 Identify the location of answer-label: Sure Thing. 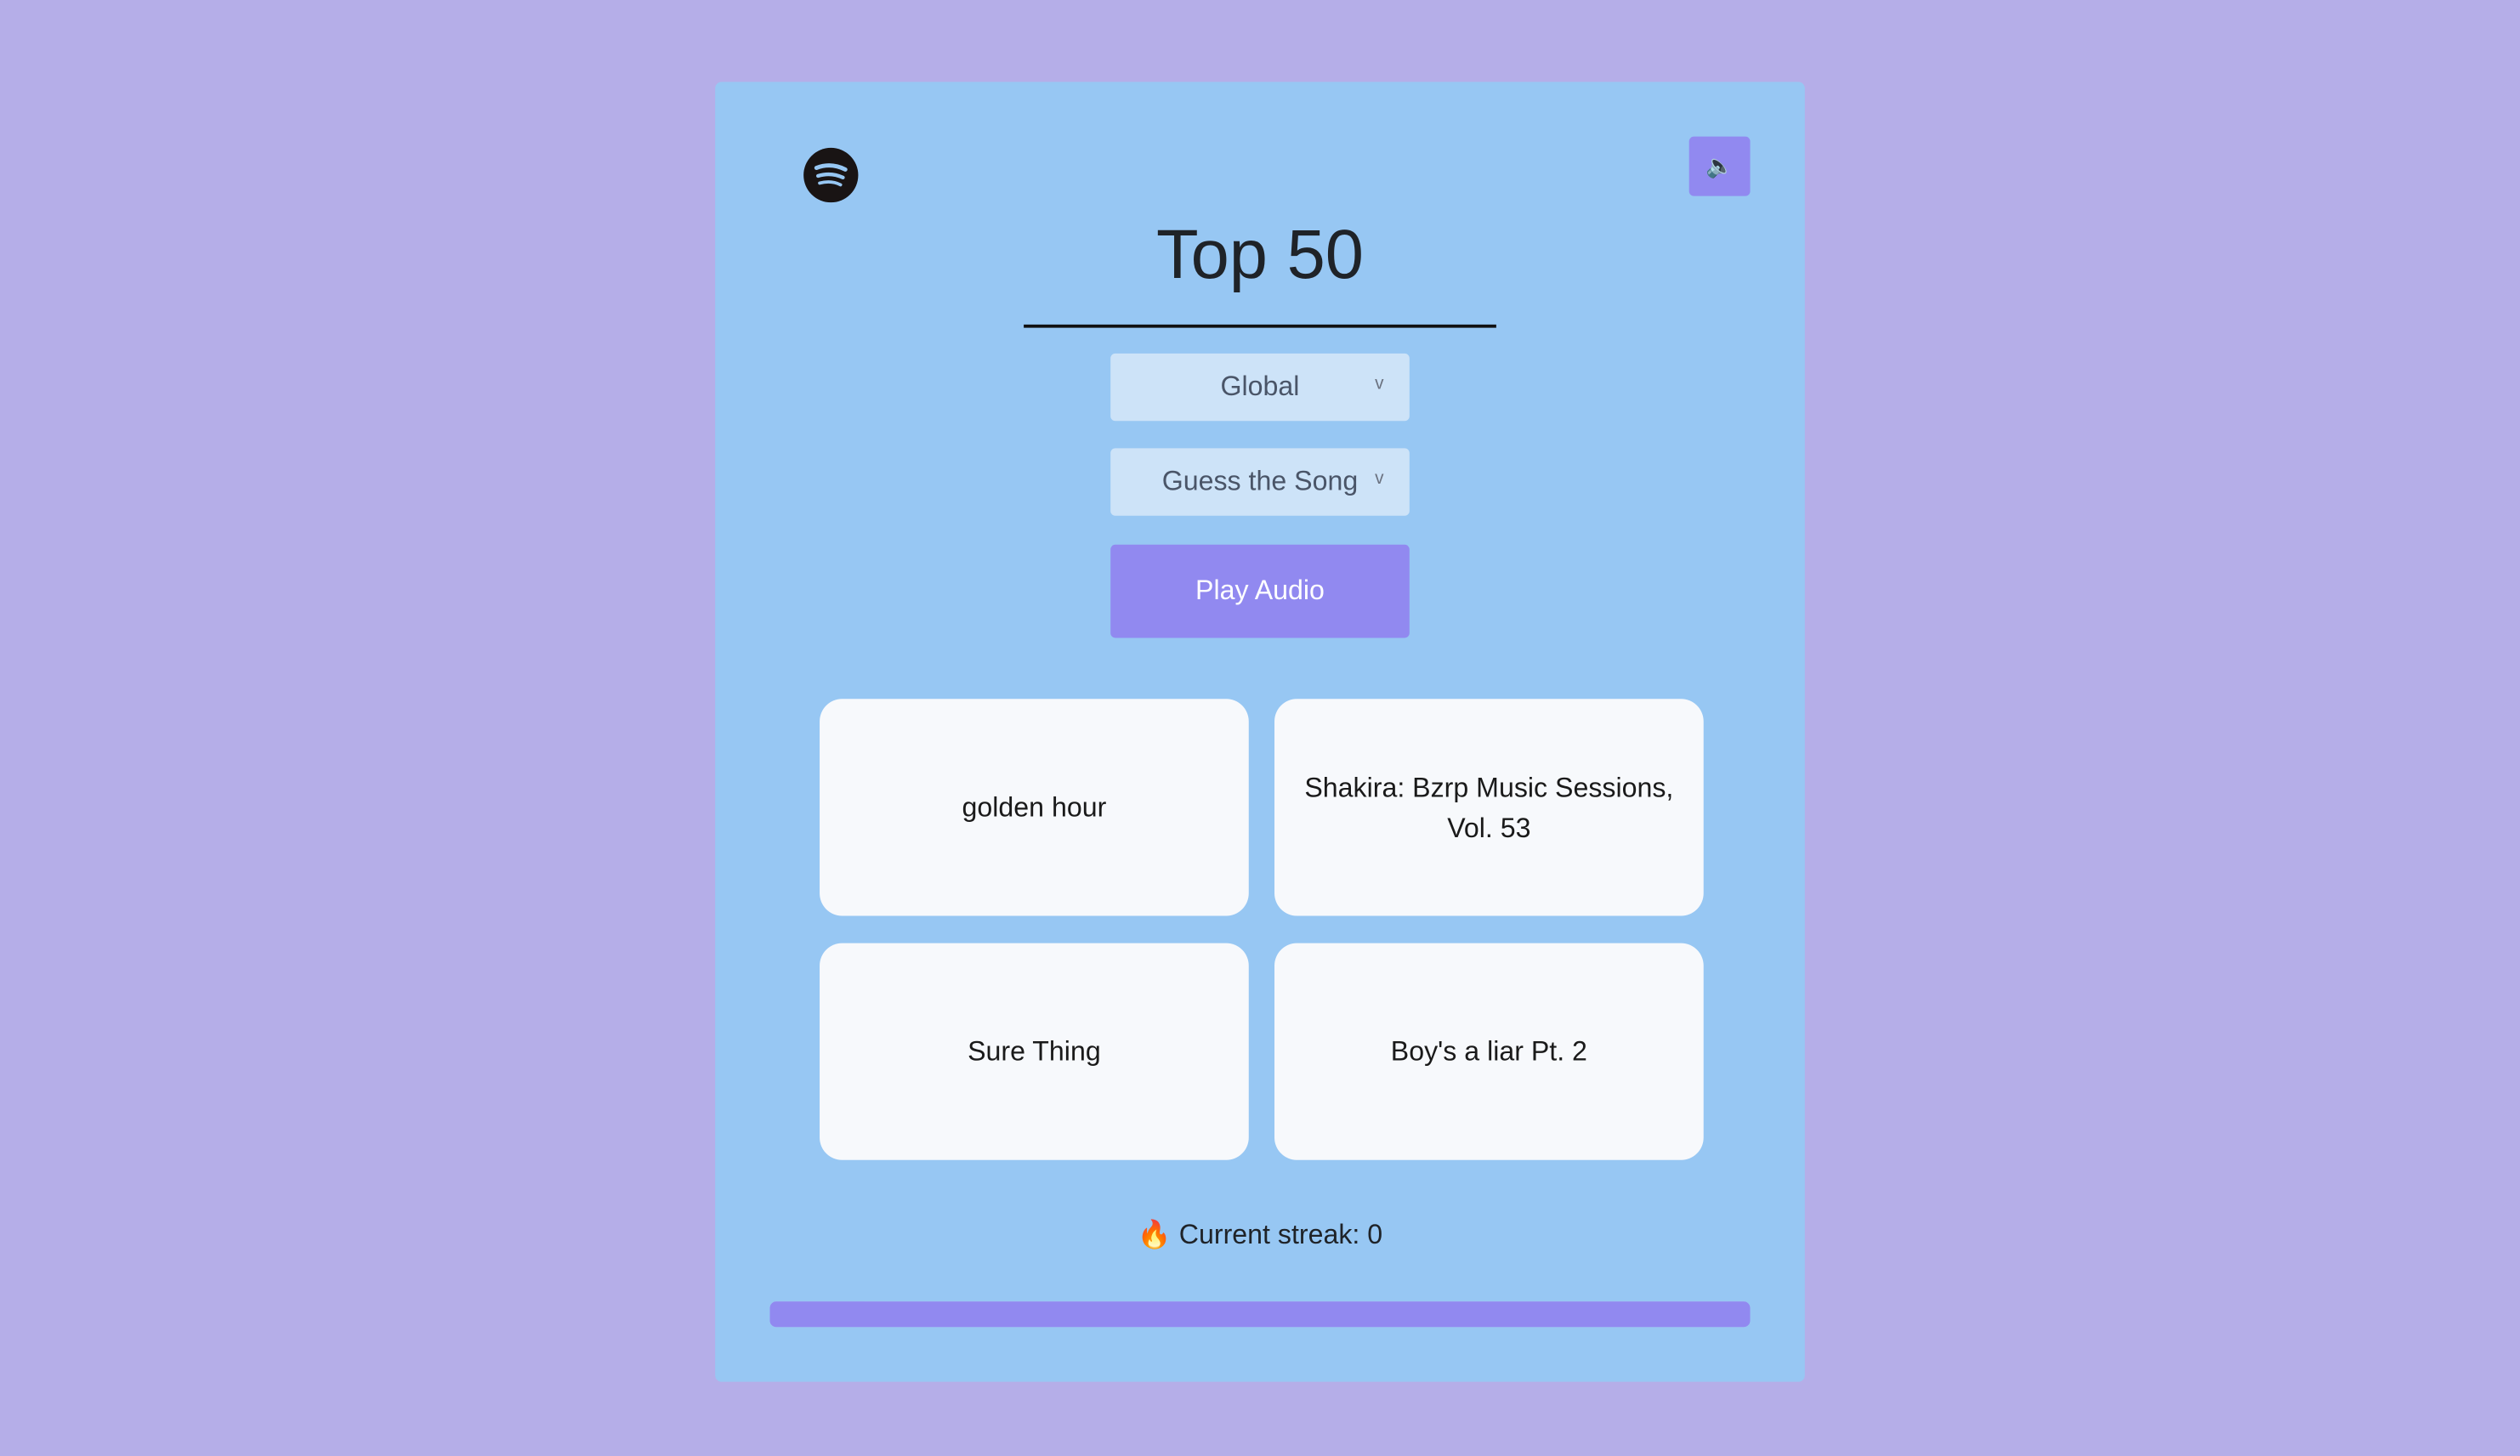
(1034, 1052).